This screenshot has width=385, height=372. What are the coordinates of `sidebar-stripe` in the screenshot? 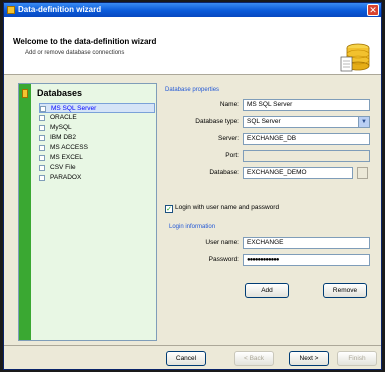 It's located at (25, 212).